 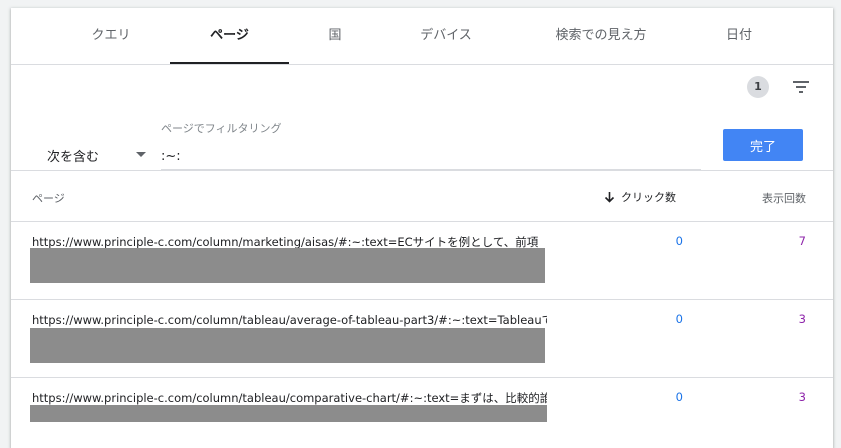 What do you see at coordinates (73, 157) in the screenshot?
I see `filter-operator-value: 次を含む` at bounding box center [73, 157].